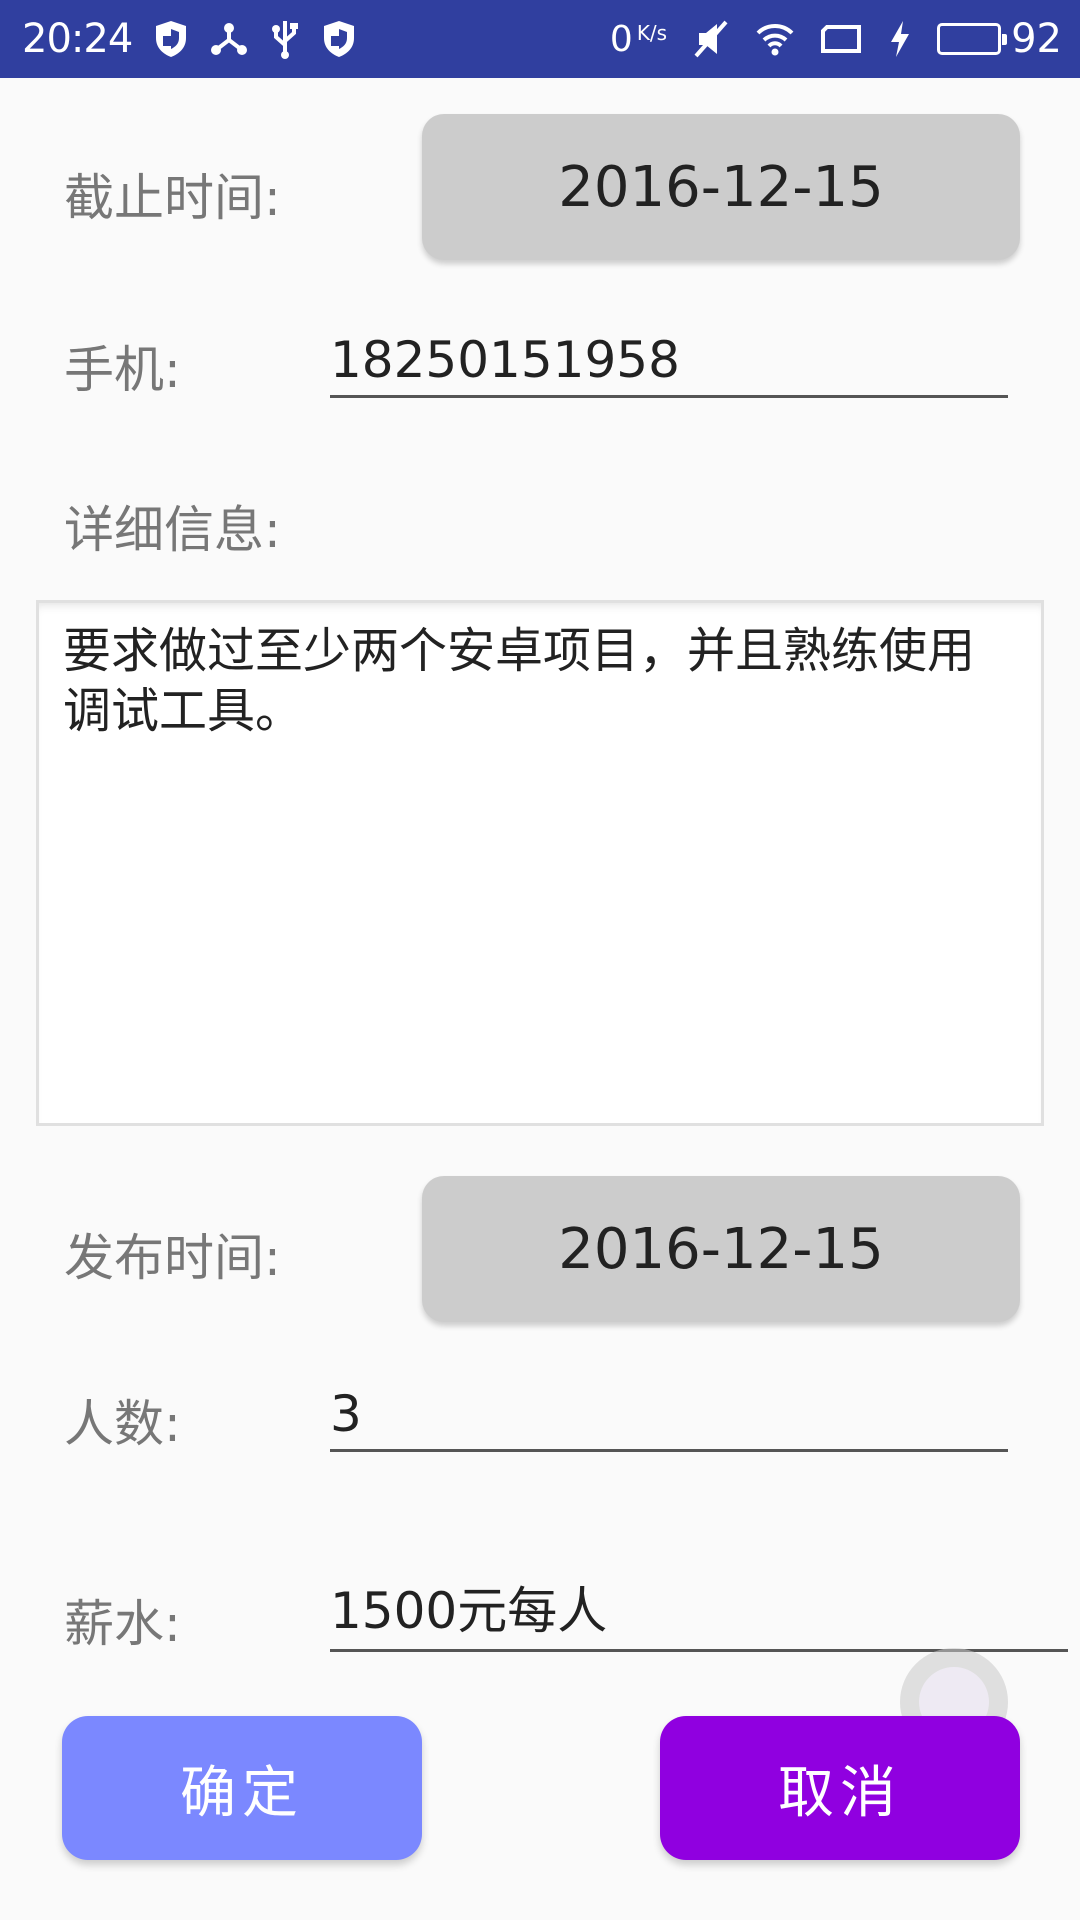  Describe the element at coordinates (840, 1788) in the screenshot. I see `cancel-button: 取消` at that location.